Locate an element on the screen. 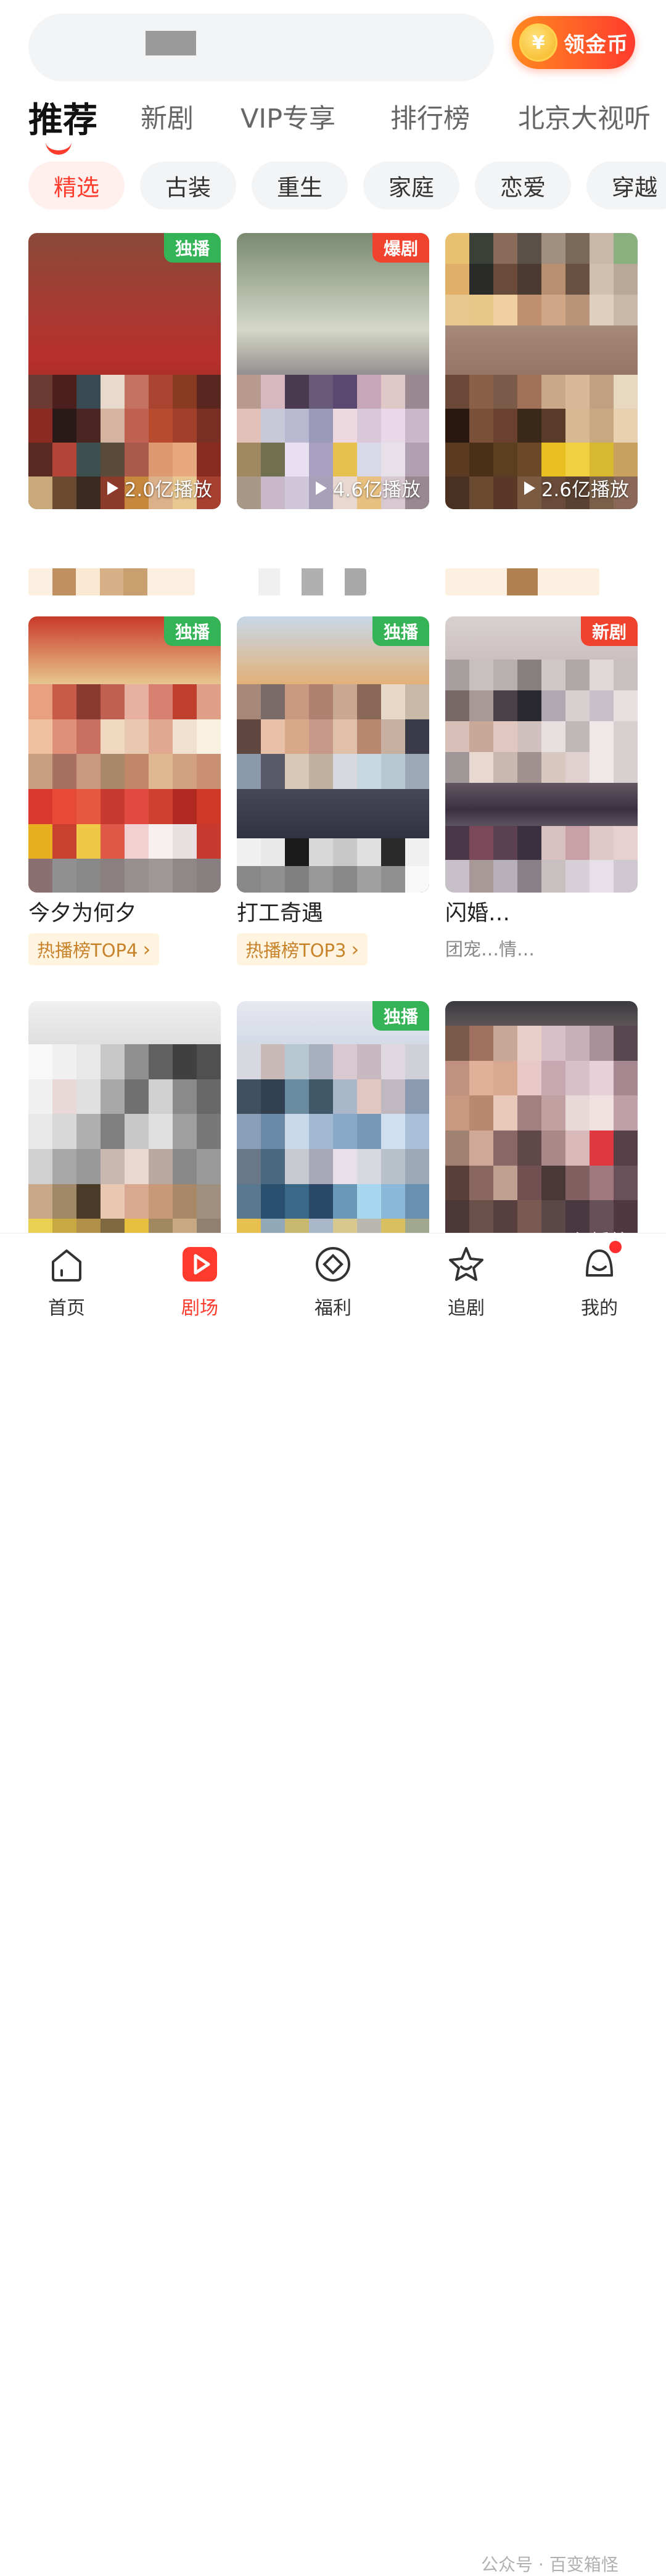 This screenshot has width=666, height=2576. ranking-tag: 热播榜TOP3 › is located at coordinates (303, 949).